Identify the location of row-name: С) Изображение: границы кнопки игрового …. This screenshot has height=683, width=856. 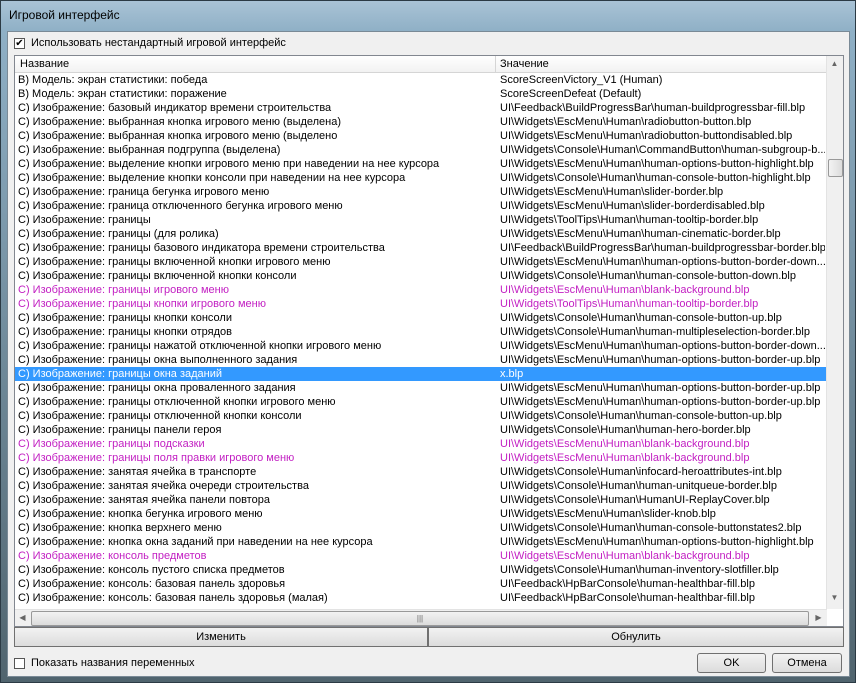
(142, 304).